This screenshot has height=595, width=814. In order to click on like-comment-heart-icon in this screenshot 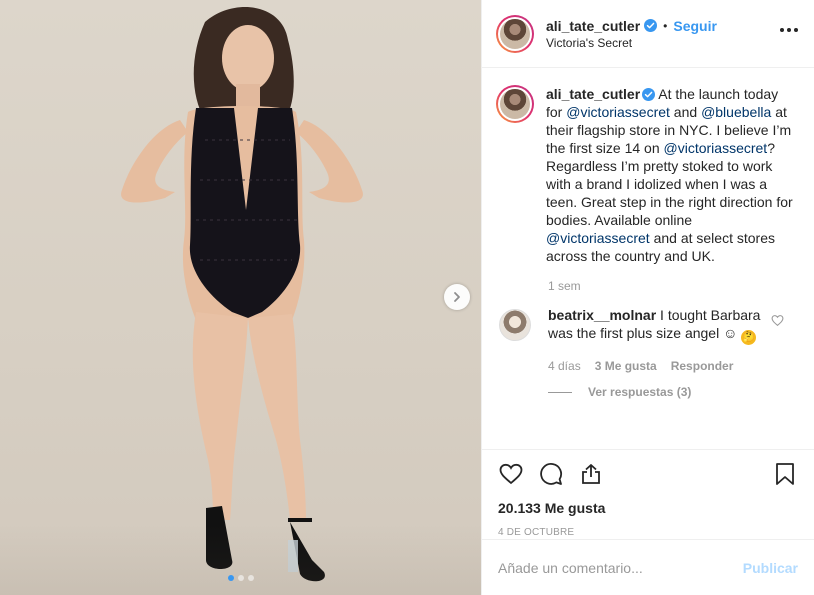, I will do `click(777, 320)`.